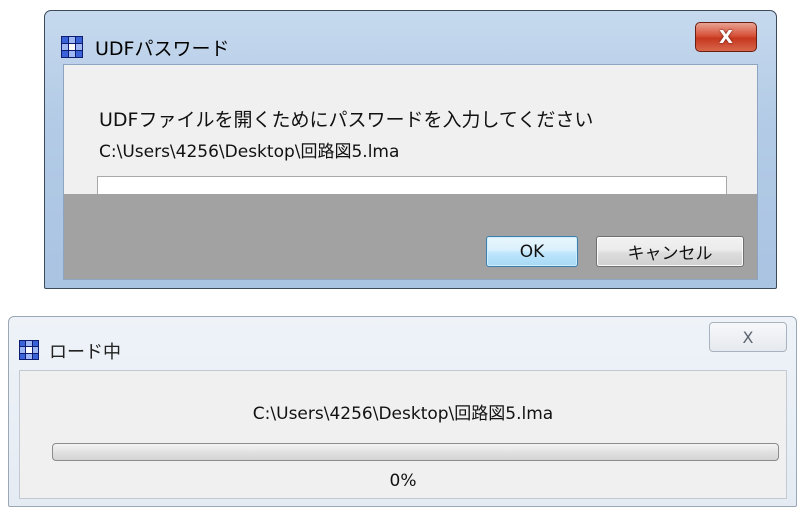  What do you see at coordinates (403, 481) in the screenshot?
I see `progress-percent: 0%` at bounding box center [403, 481].